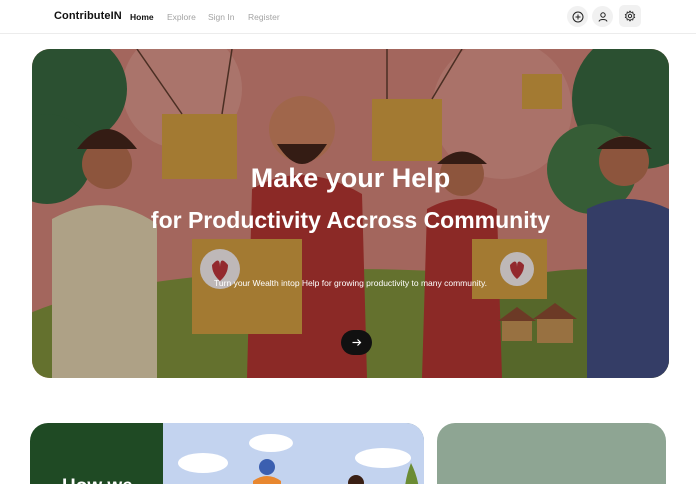 The height and width of the screenshot is (484, 696). I want to click on hero-next-button, so click(356, 342).